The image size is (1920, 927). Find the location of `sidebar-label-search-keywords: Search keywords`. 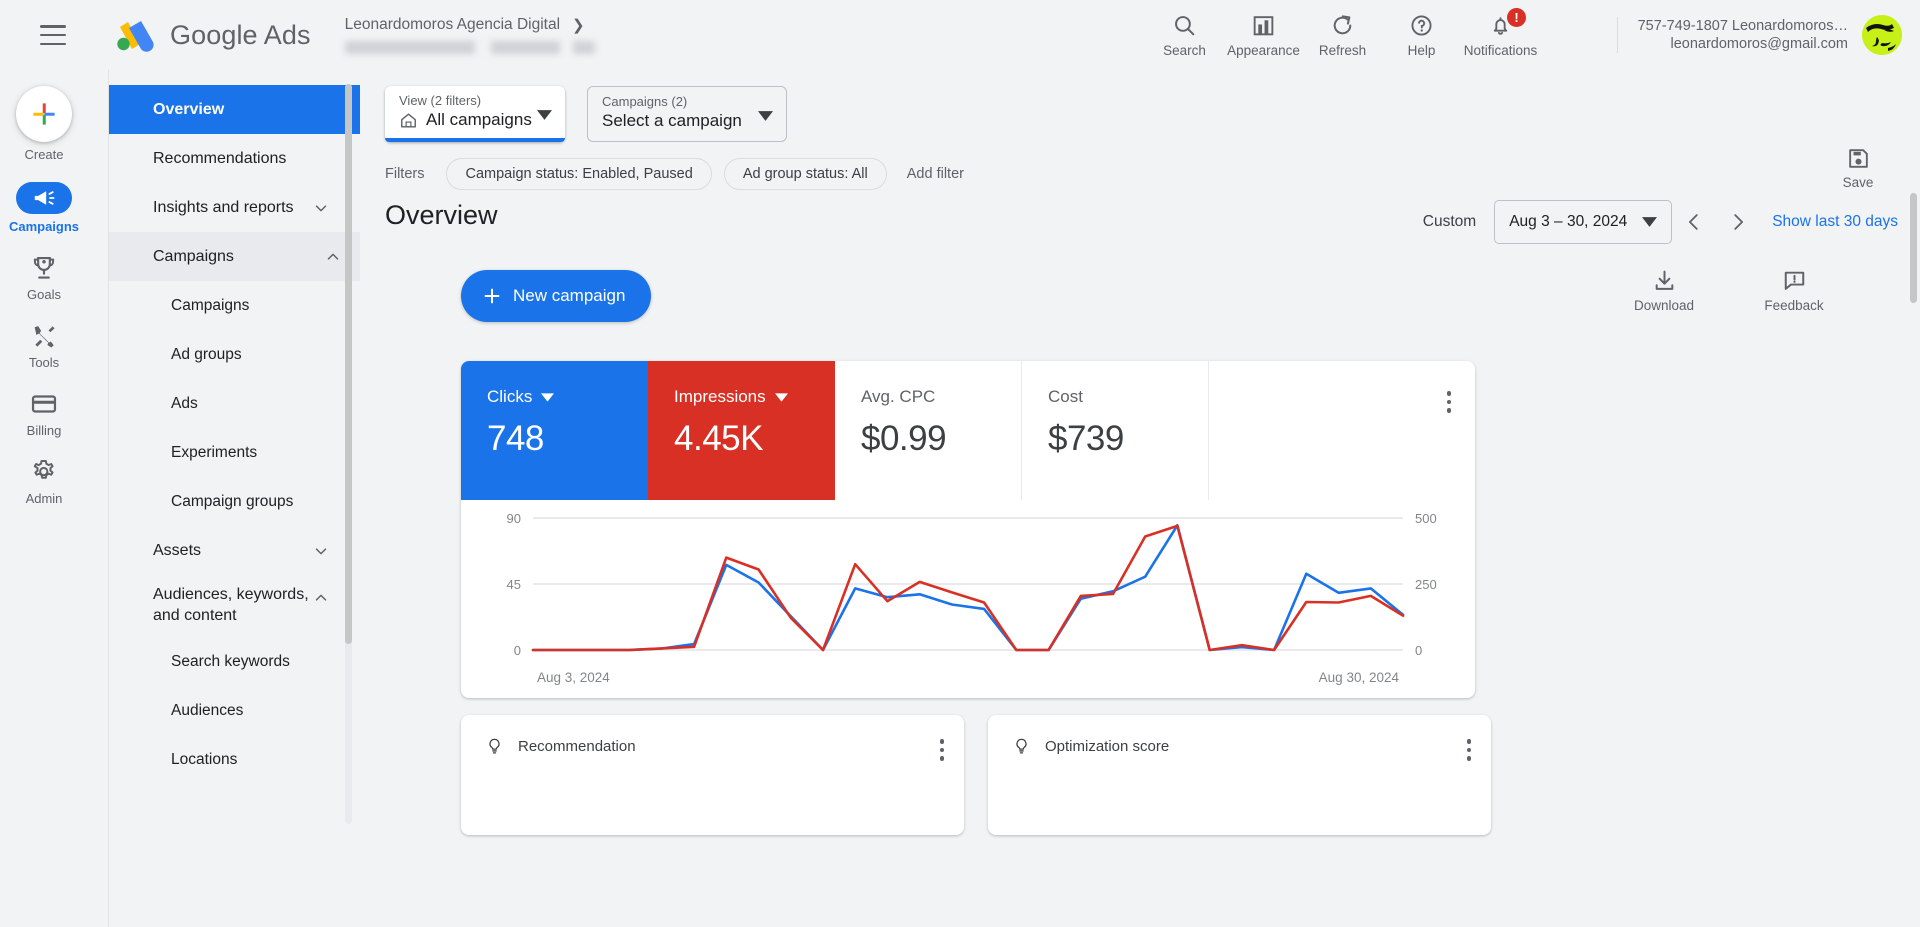

sidebar-label-search-keywords: Search keywords is located at coordinates (230, 661).